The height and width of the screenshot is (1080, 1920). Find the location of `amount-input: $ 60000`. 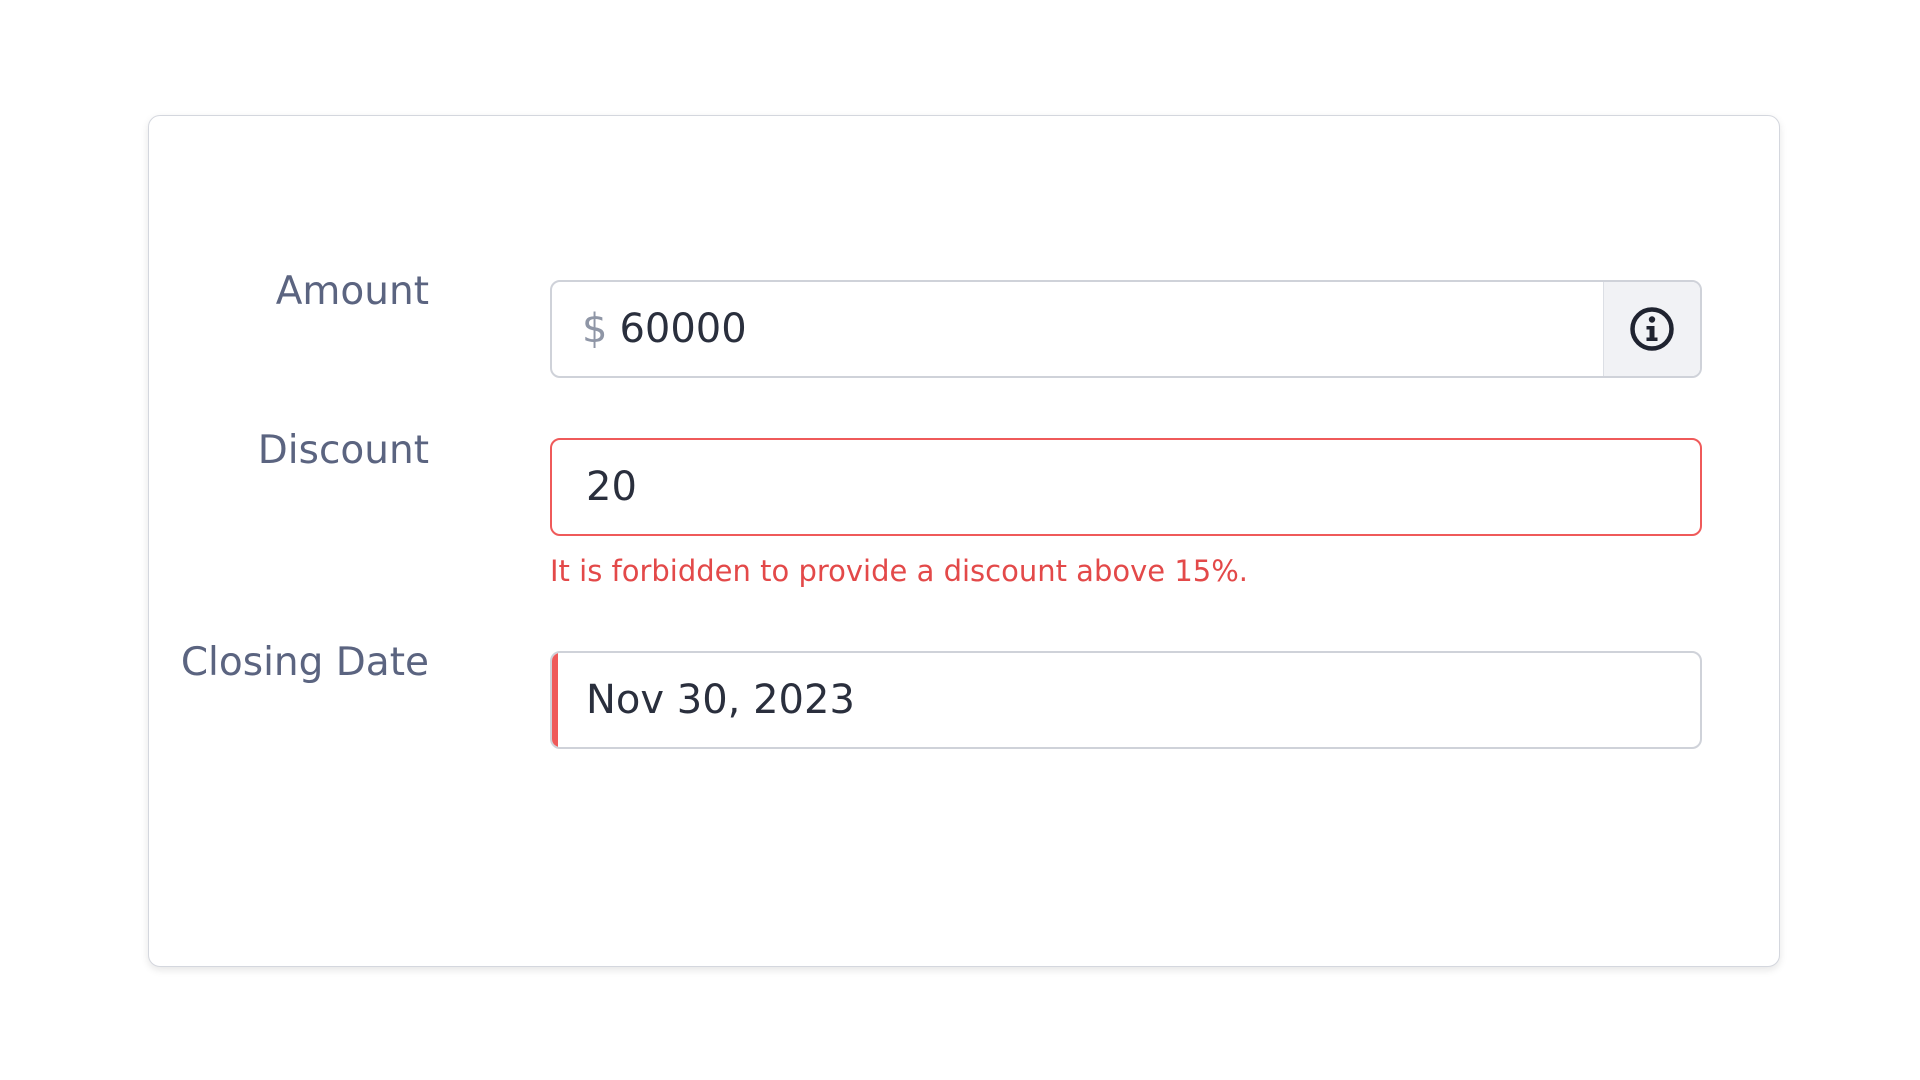

amount-input: $ 60000 is located at coordinates (664, 329).